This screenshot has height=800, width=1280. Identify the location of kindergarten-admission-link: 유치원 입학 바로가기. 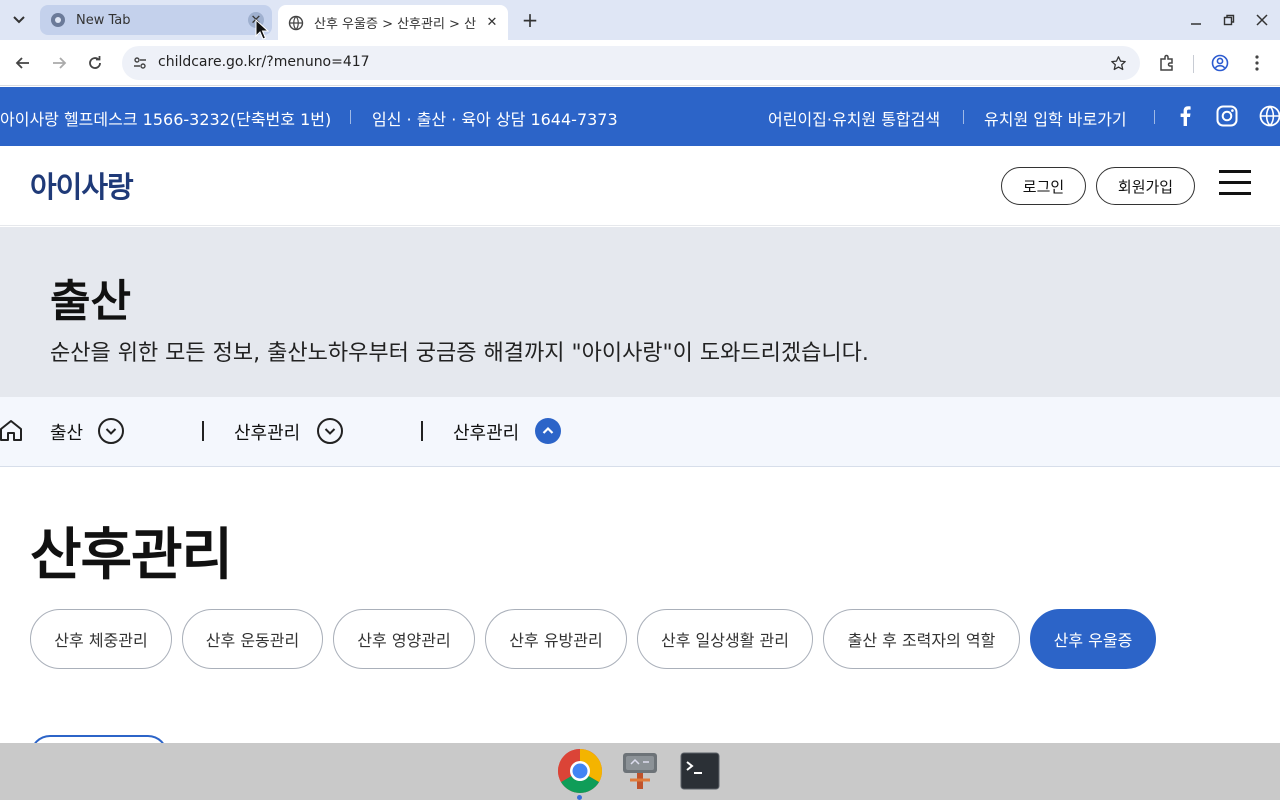
(1055, 118).